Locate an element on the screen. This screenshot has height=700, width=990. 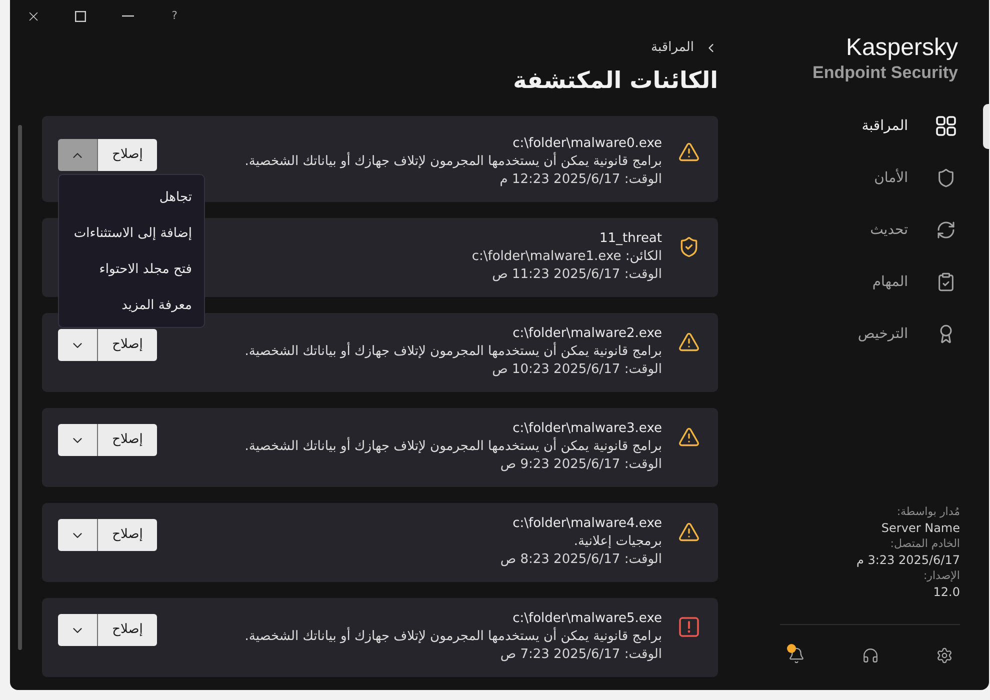
detection-time: الوقت: 2025/6/17 9:23 ص is located at coordinates (581, 465).